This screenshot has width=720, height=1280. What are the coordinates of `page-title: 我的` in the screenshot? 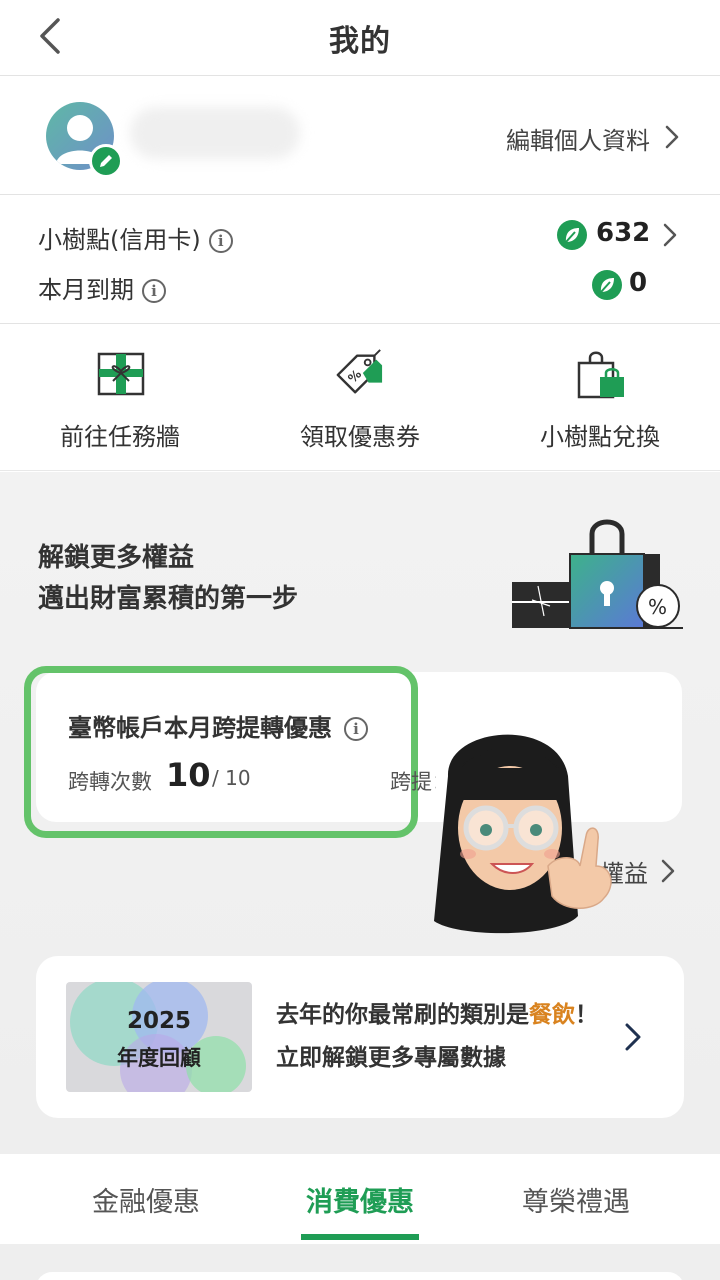 It's located at (360, 41).